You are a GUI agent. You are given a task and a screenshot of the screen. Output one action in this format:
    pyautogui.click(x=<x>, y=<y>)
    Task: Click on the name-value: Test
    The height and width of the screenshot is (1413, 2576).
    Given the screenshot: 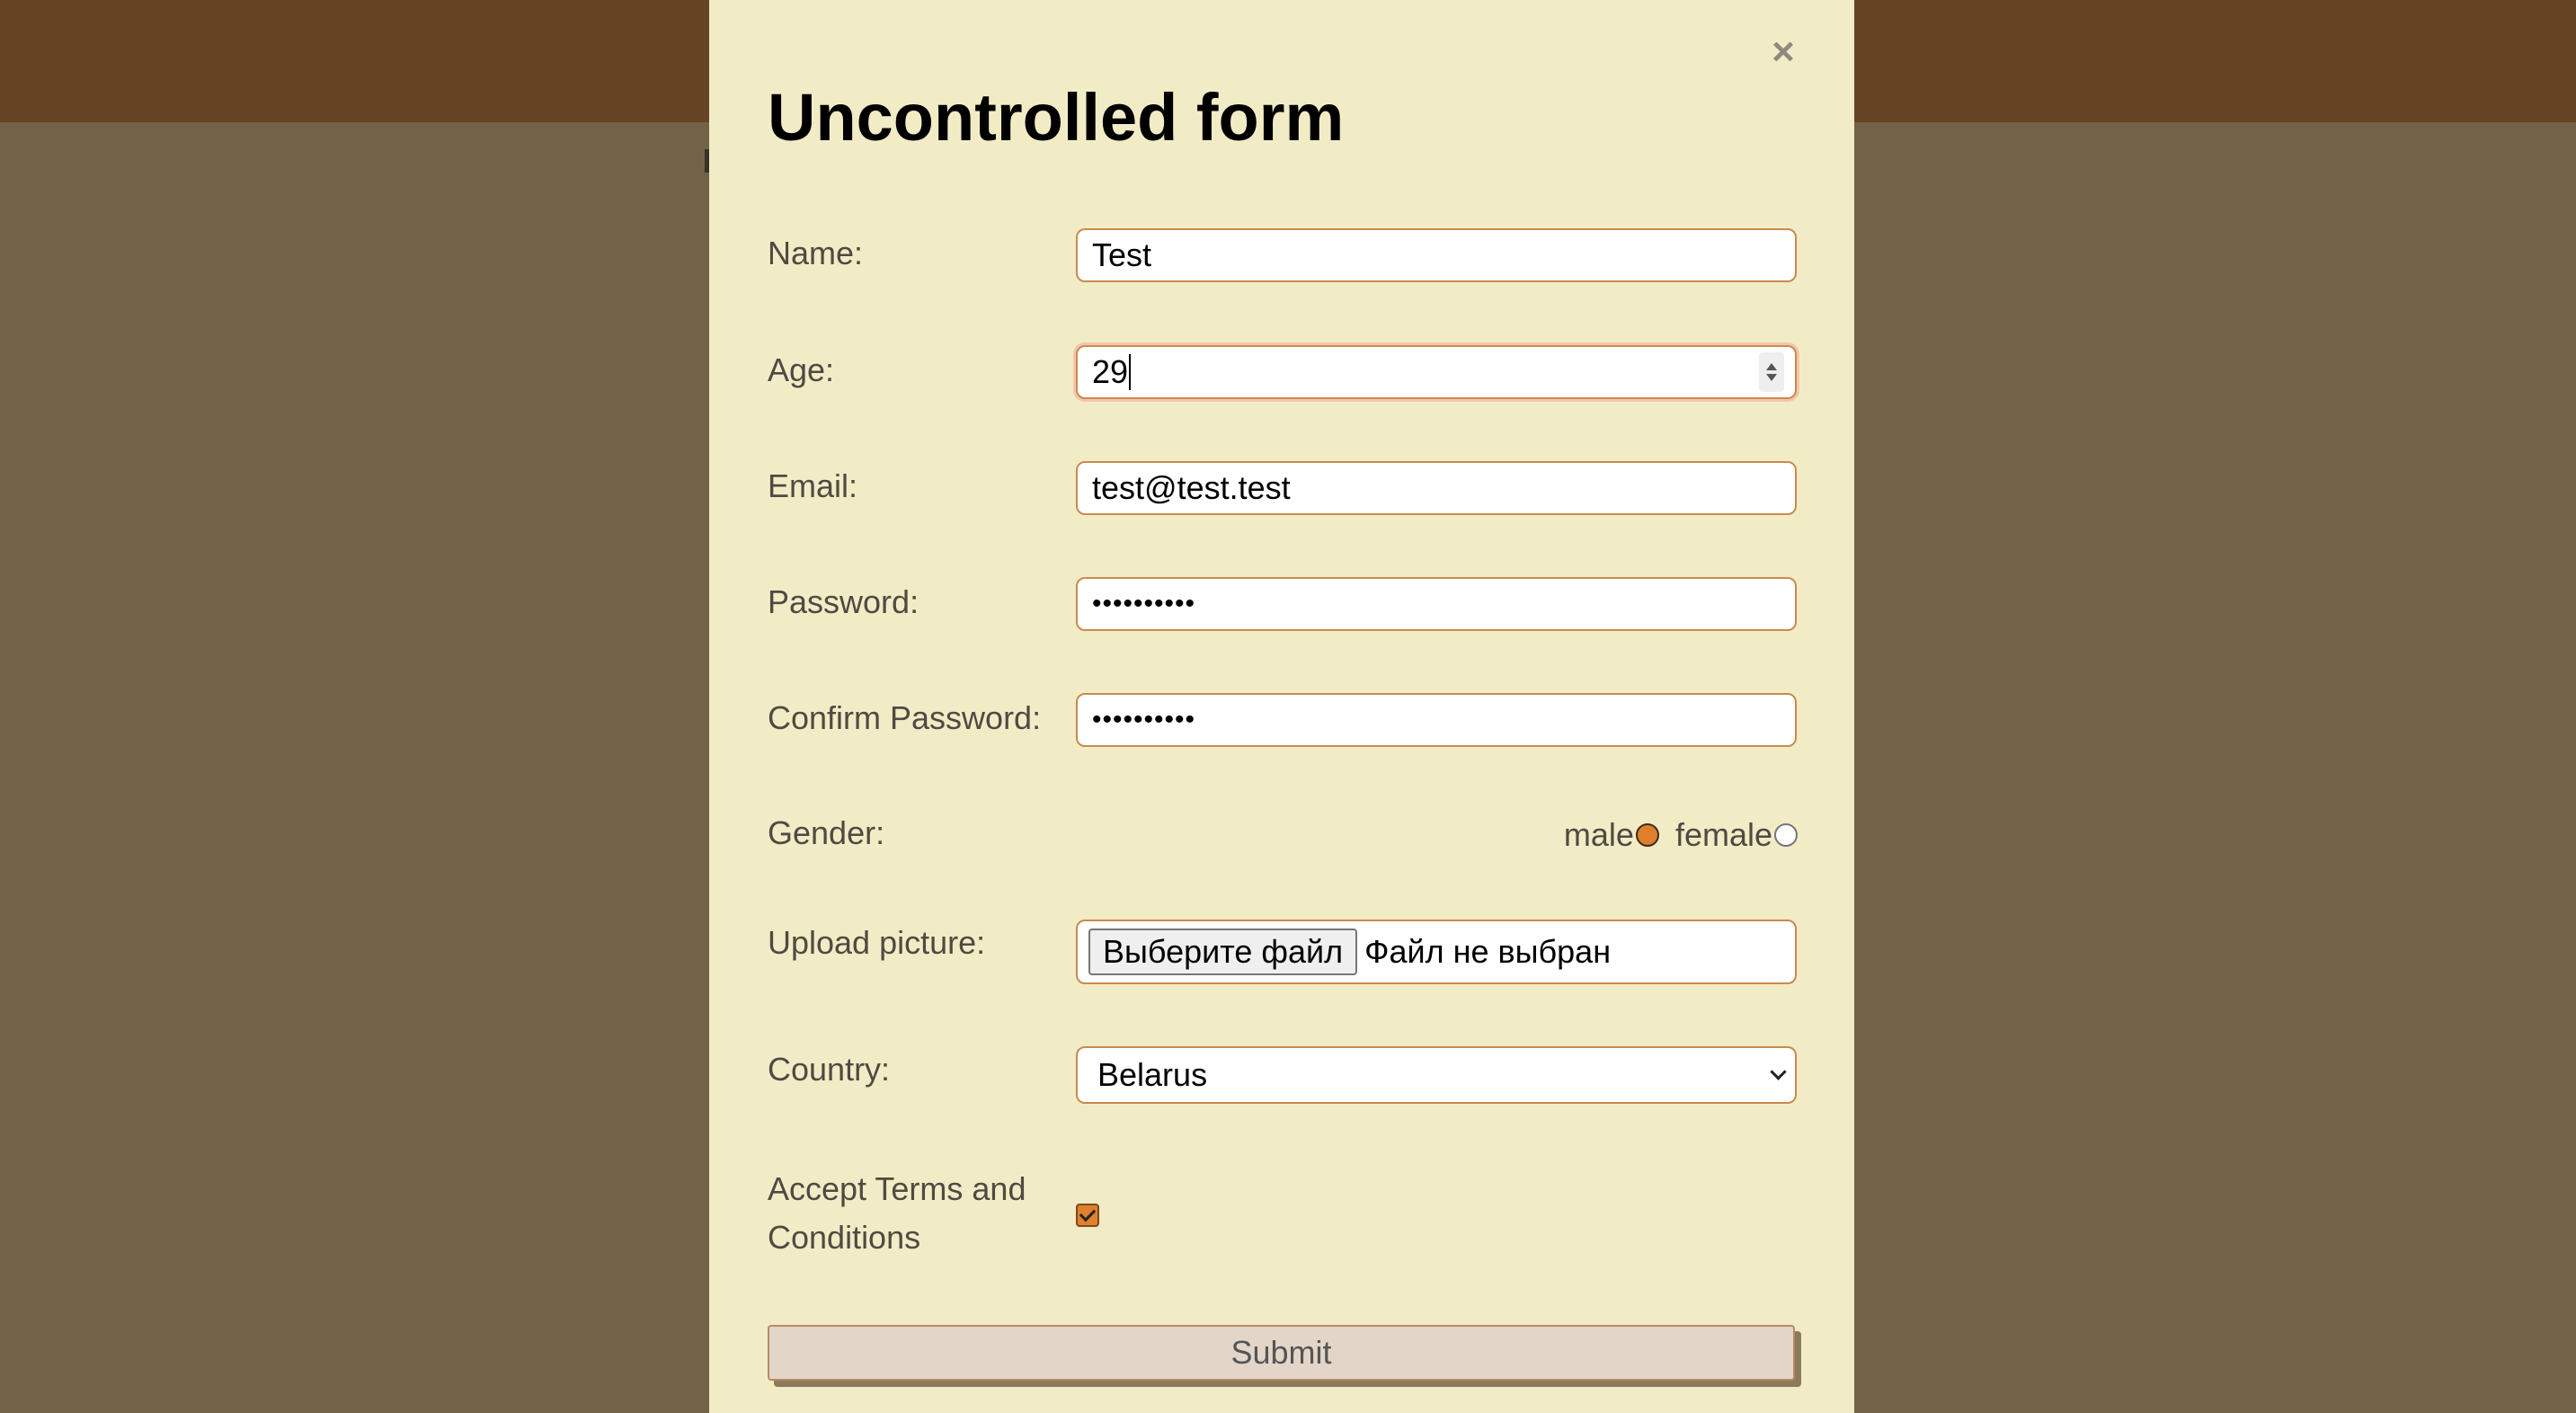 What is the action you would take?
    pyautogui.click(x=1122, y=254)
    